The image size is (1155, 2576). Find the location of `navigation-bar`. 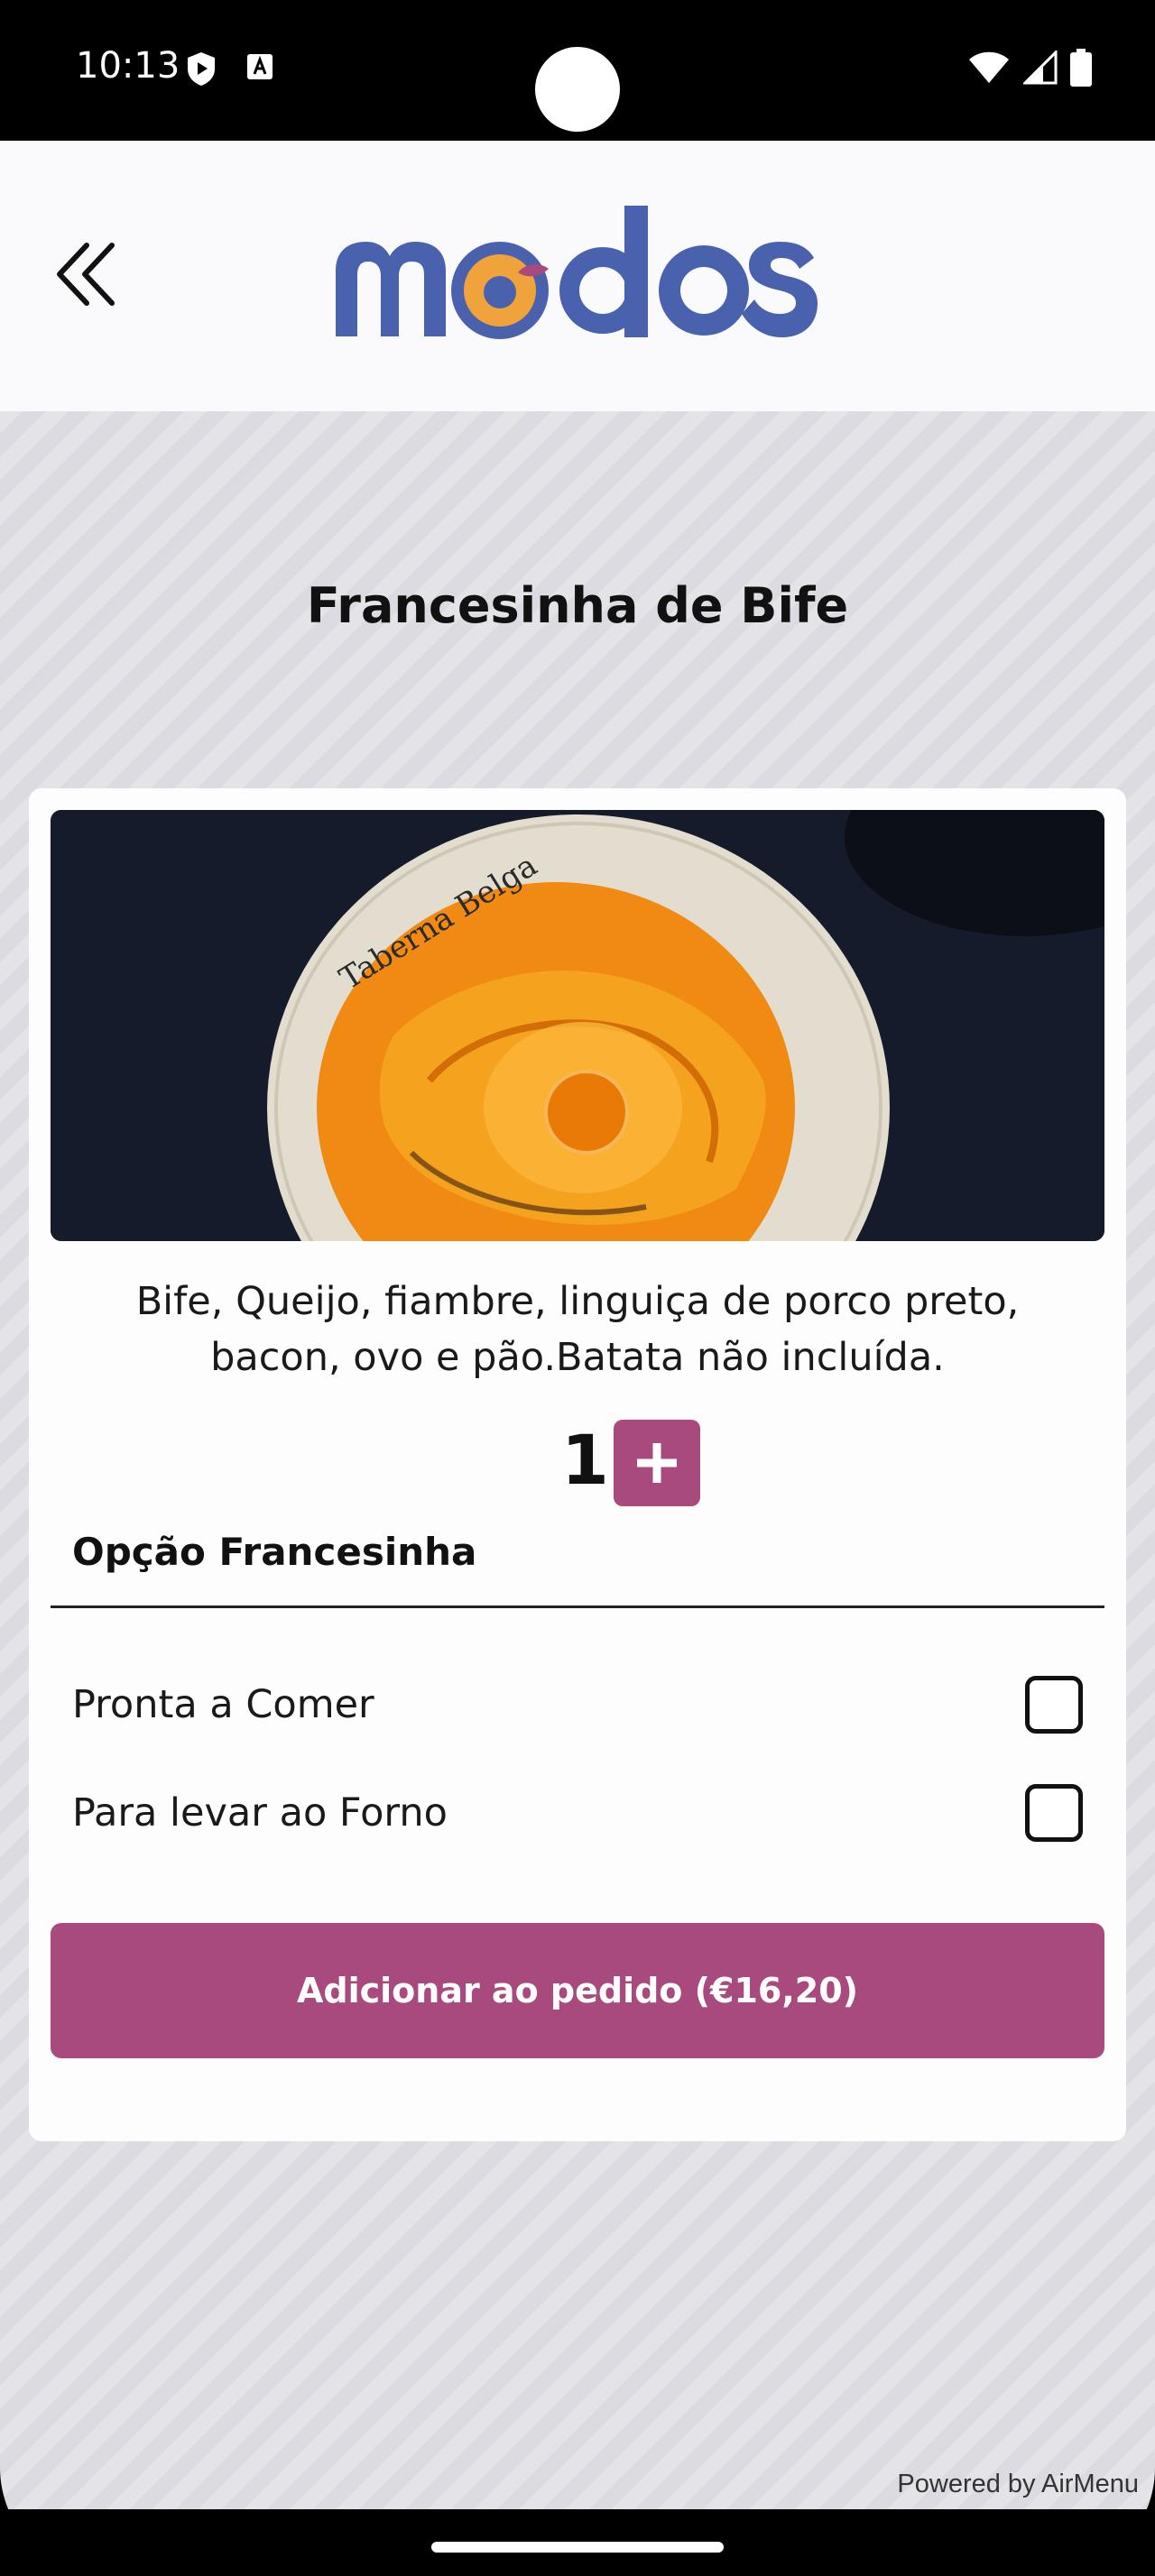

navigation-bar is located at coordinates (577, 2542).